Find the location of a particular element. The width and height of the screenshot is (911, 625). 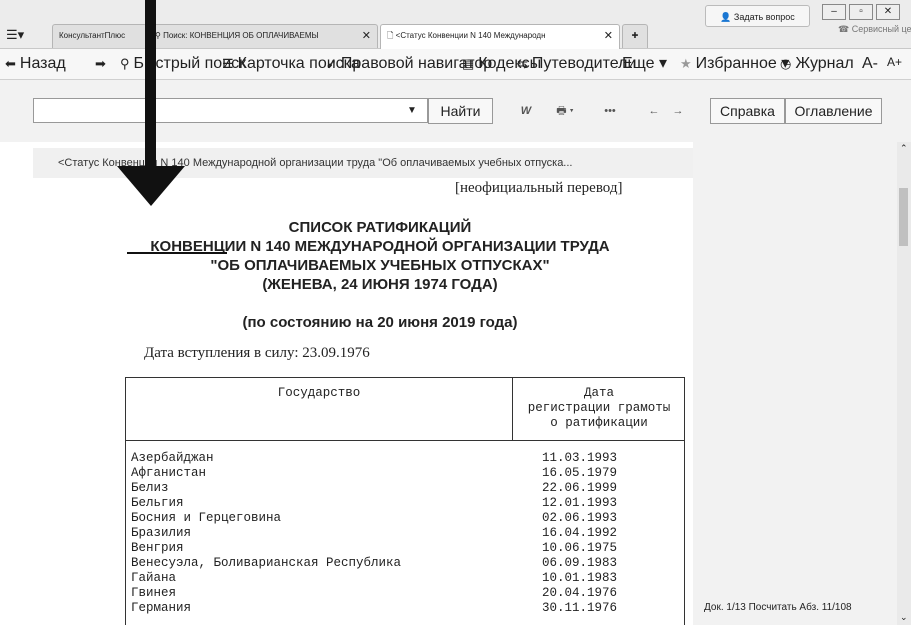

scrollbar-thumb is located at coordinates (903, 217).